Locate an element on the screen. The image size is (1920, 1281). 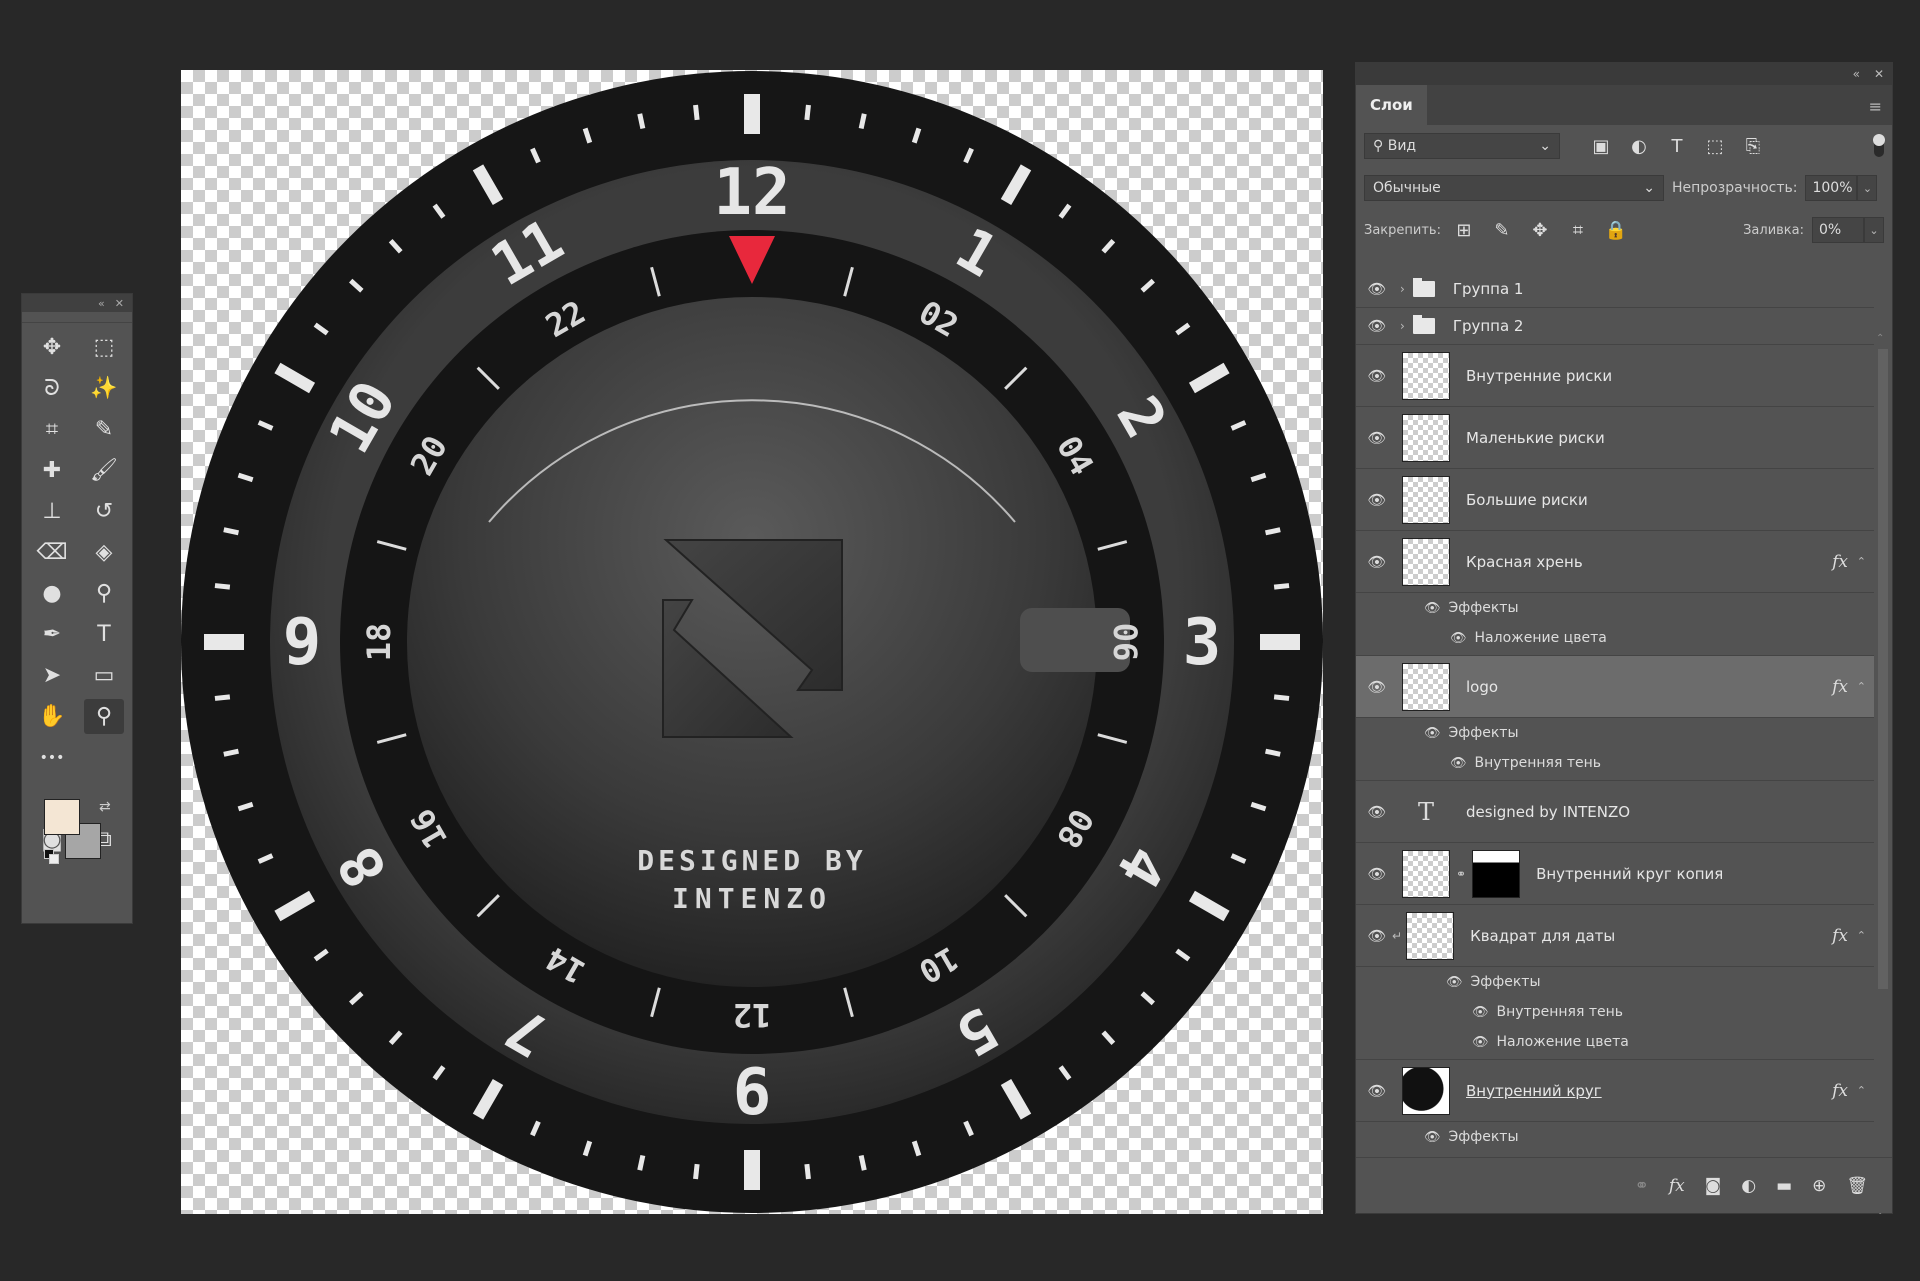
lasso-icon: ᘐ is located at coordinates (52, 388).